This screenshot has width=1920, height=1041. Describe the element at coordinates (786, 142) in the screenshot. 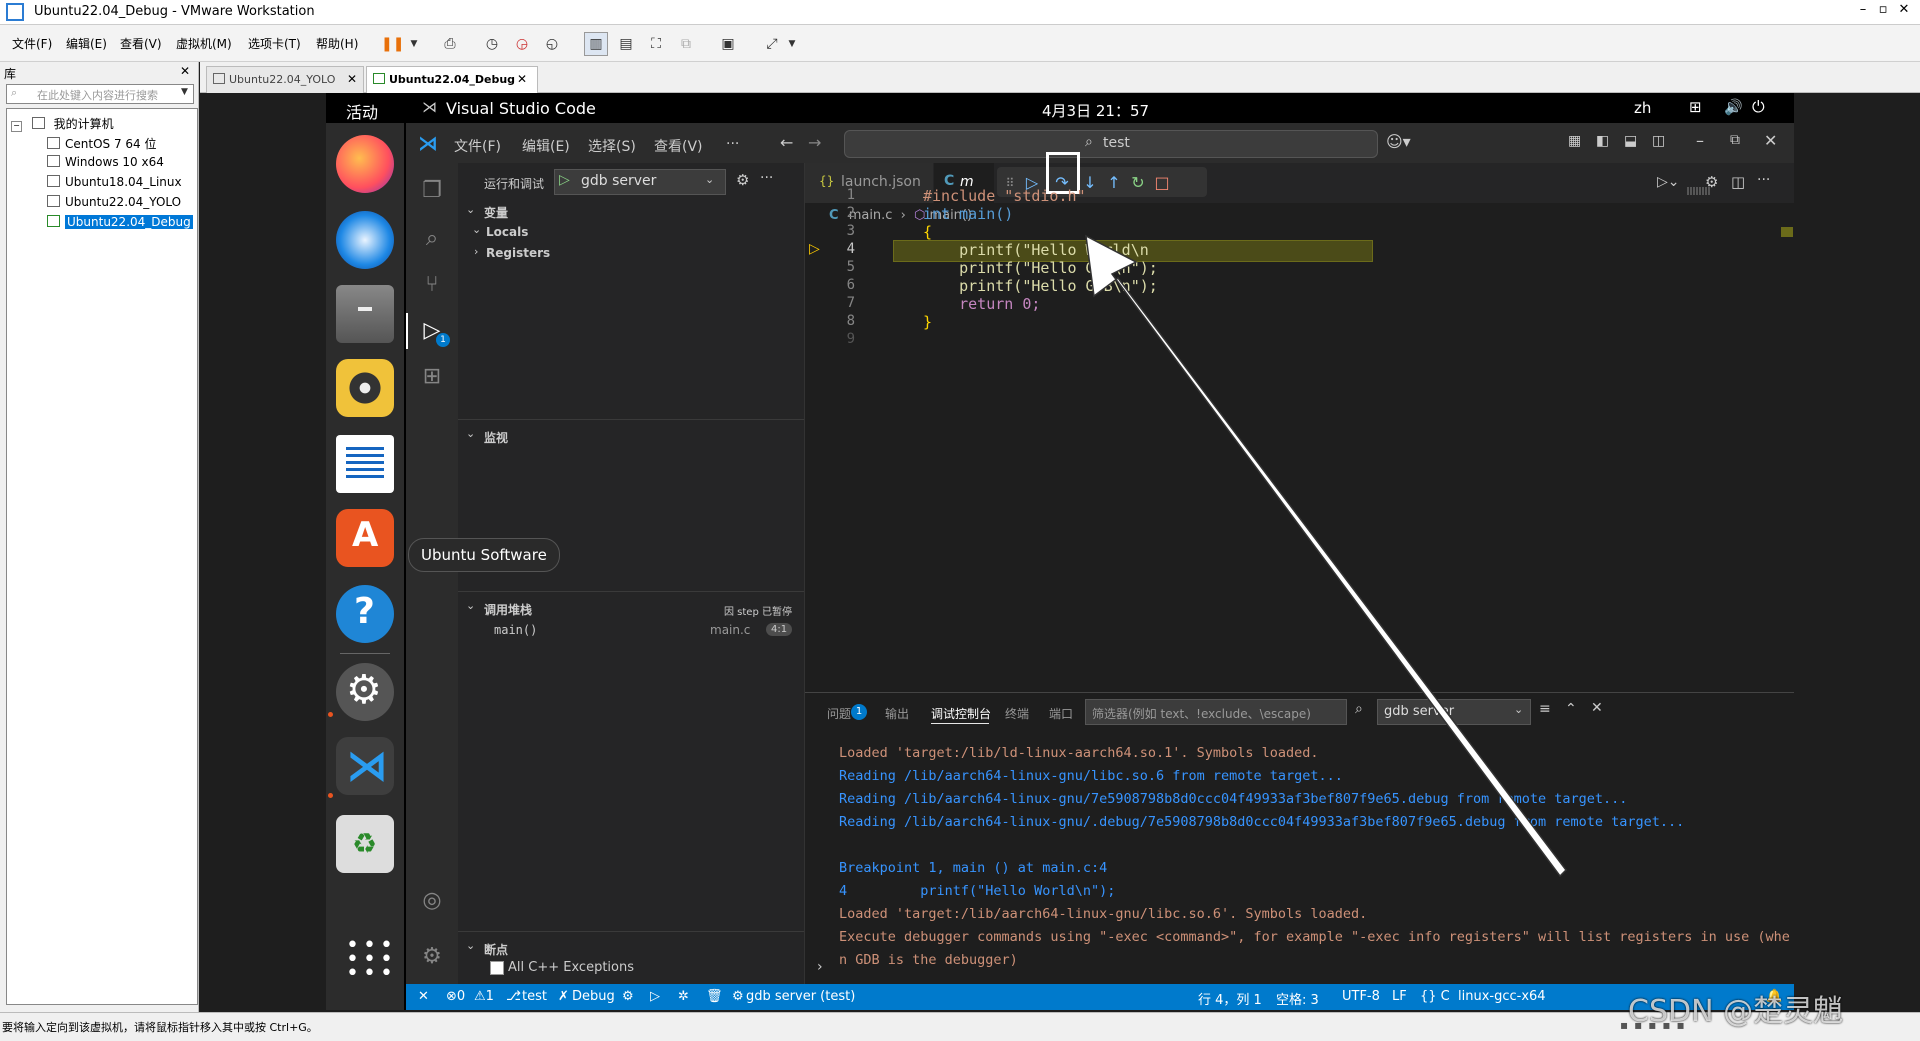

I see `back-arrow-icon: ←` at that location.